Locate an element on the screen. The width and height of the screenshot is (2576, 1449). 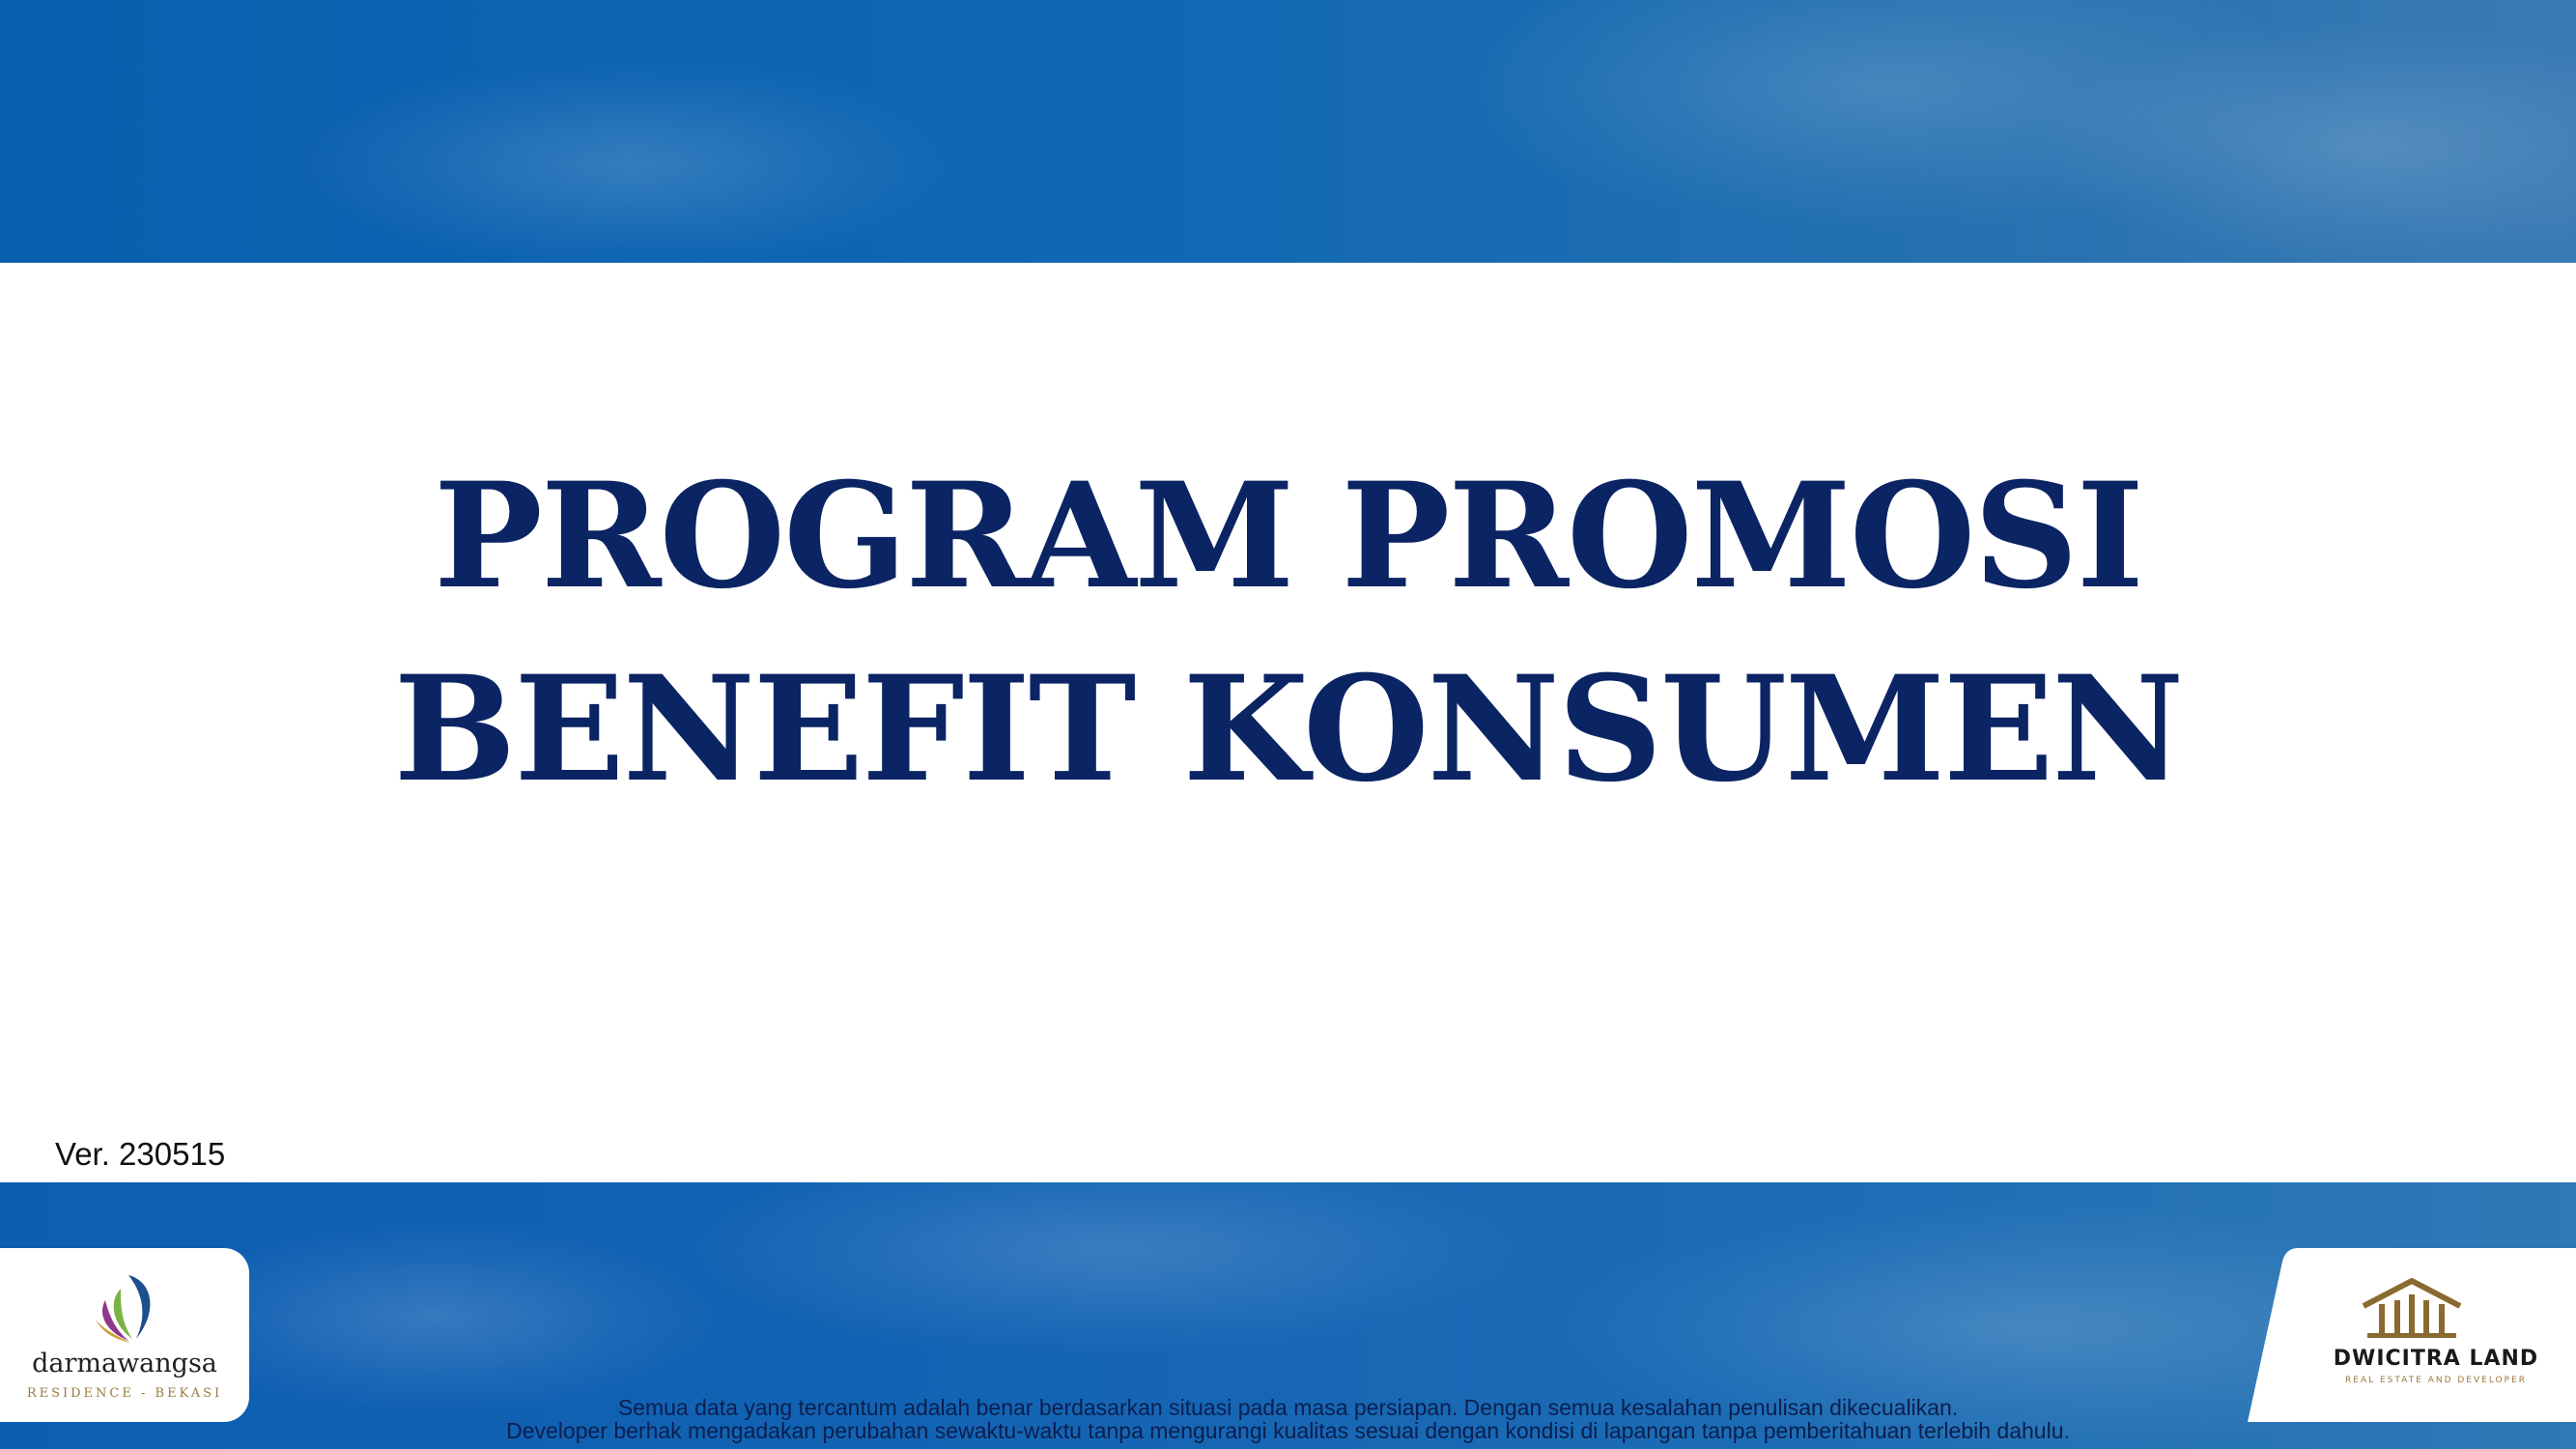
title-line-1: PROGRAM PROMOSI is located at coordinates (1289, 536).